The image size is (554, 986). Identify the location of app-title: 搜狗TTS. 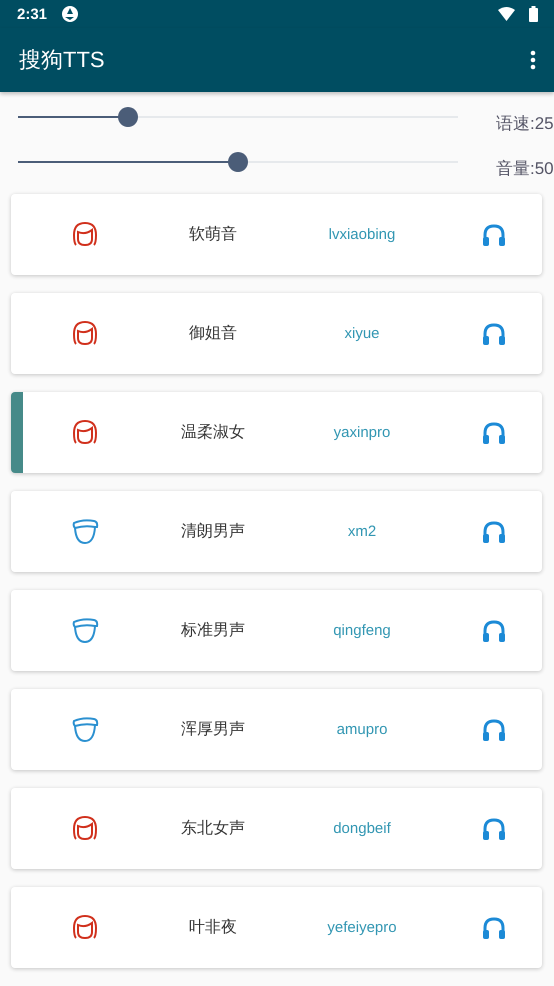
(62, 60).